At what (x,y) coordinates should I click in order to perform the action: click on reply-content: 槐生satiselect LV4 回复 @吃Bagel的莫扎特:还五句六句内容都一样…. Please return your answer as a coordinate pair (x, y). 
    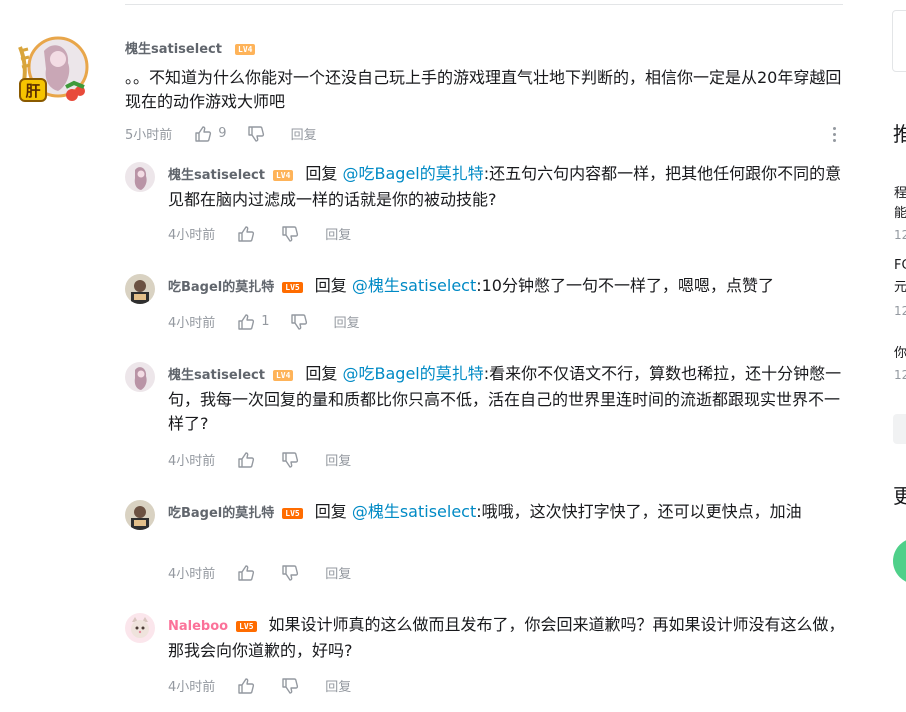
    Looking at the image, I should click on (506, 187).